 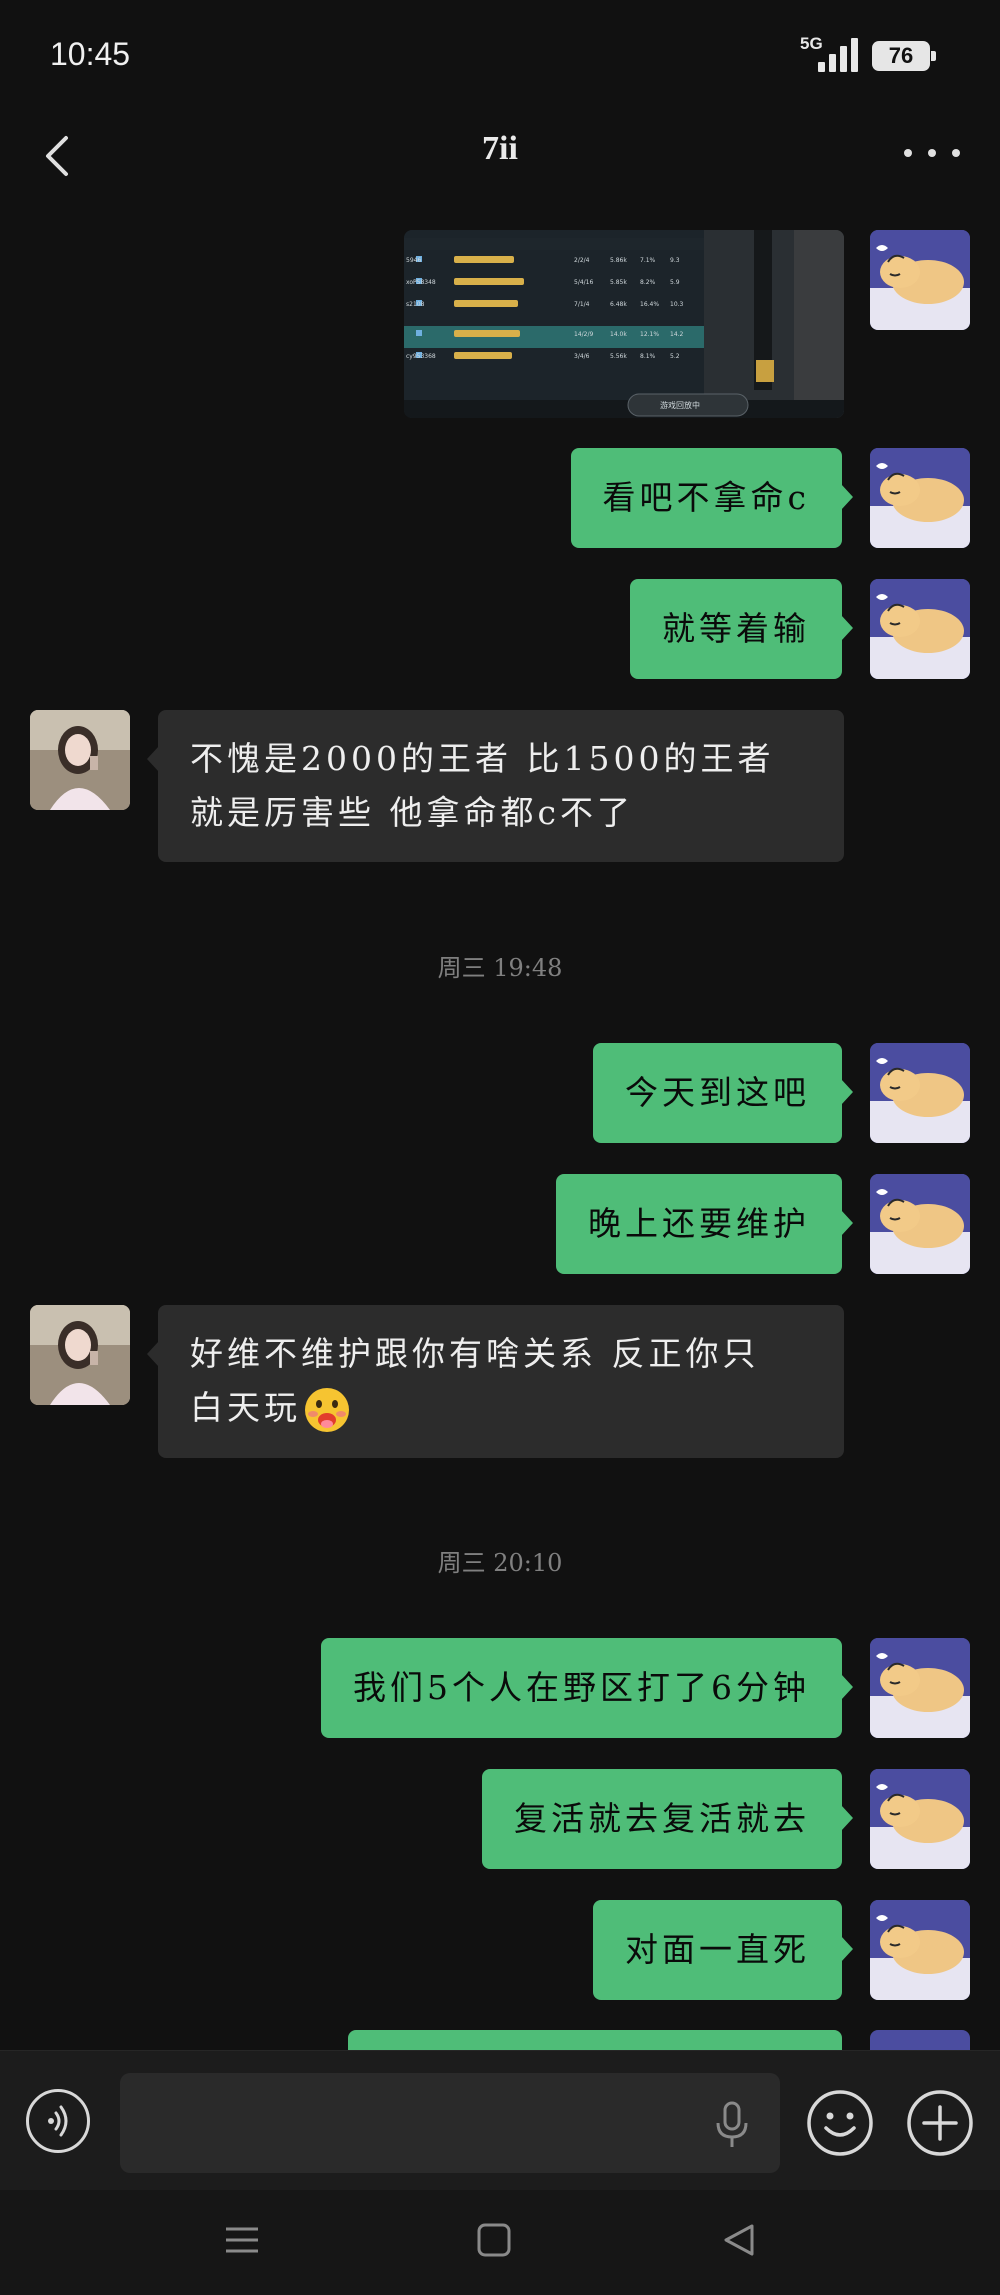 I want to click on incoming-message: 好维不维护跟你有啥关系 反正你只 白天玩, so click(x=495, y=1381).